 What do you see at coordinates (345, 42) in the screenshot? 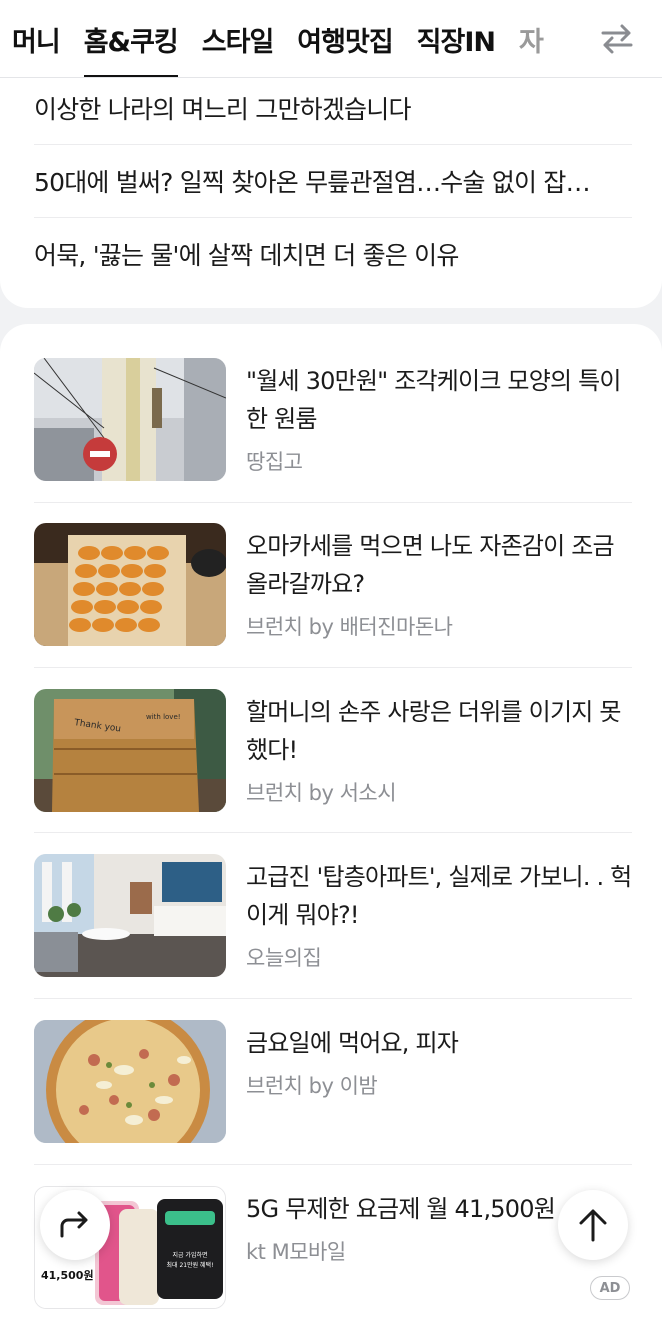
I see `tab-label: 여행맛집` at bounding box center [345, 42].